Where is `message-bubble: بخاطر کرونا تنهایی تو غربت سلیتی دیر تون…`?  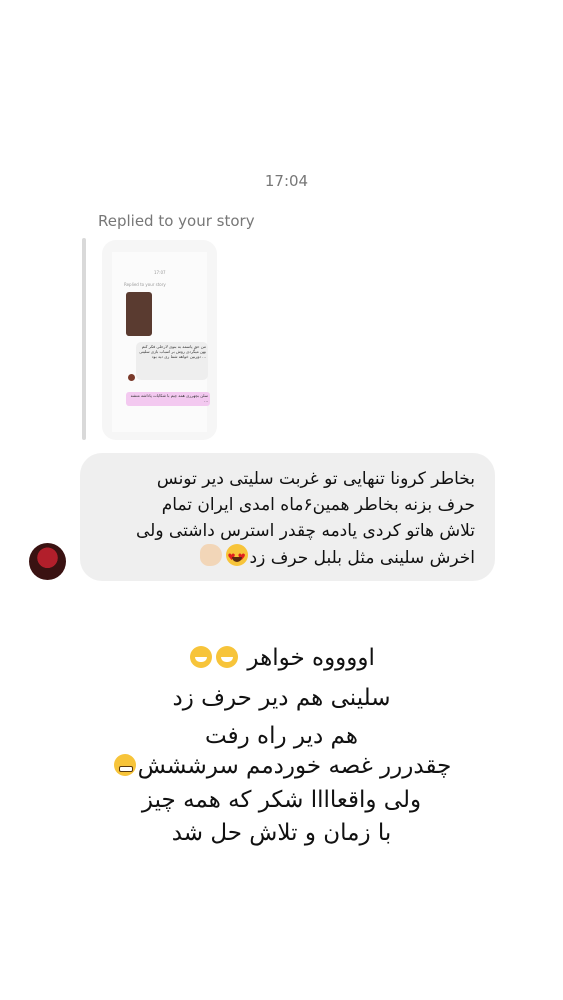 message-bubble: بخاطر کرونا تنهایی تو غربت سلیتی دیر تون… is located at coordinates (287, 517).